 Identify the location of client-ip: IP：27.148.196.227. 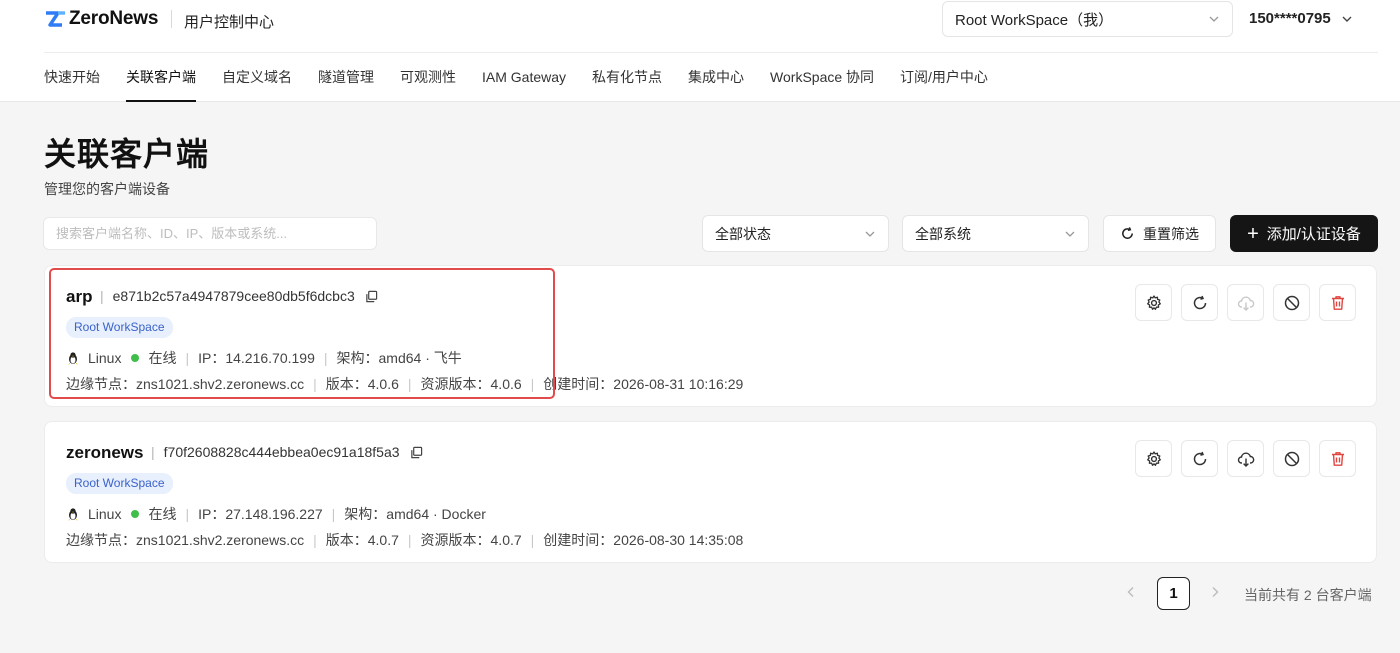
(260, 514).